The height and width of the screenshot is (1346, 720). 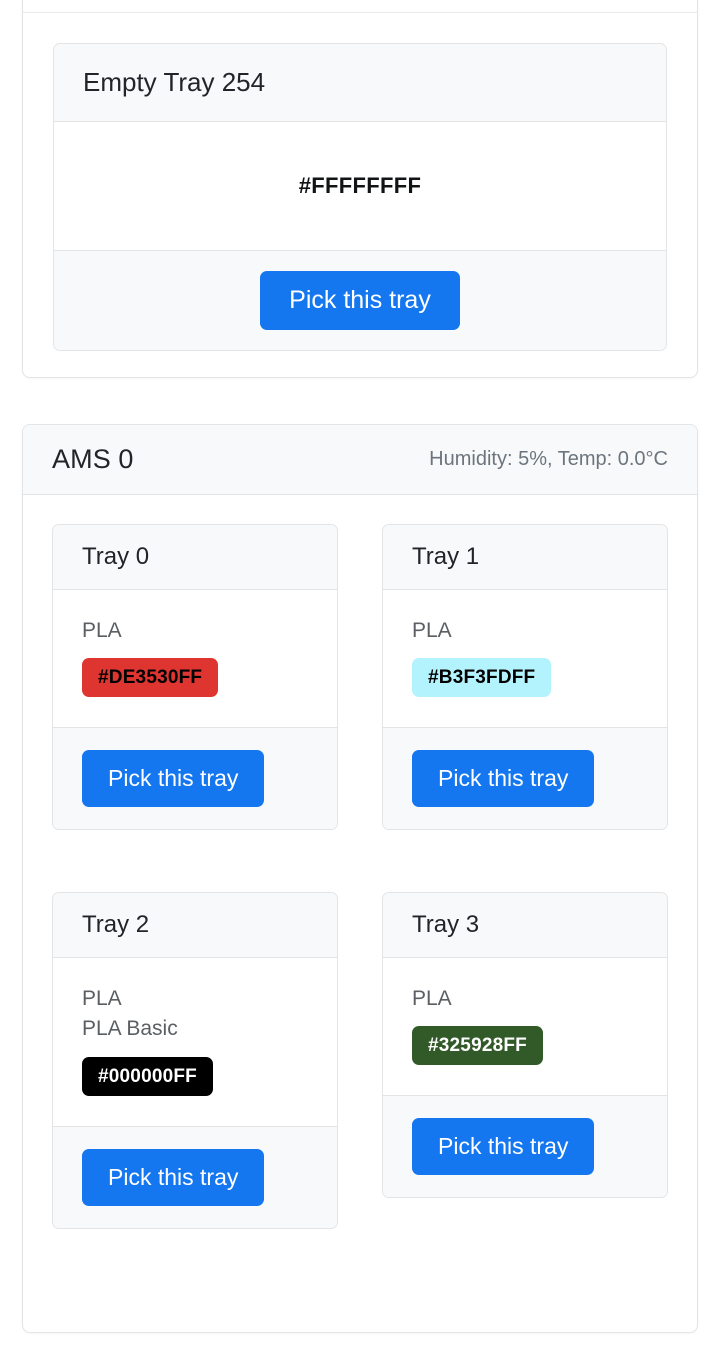 What do you see at coordinates (116, 925) in the screenshot?
I see `tray-title: Tray 2` at bounding box center [116, 925].